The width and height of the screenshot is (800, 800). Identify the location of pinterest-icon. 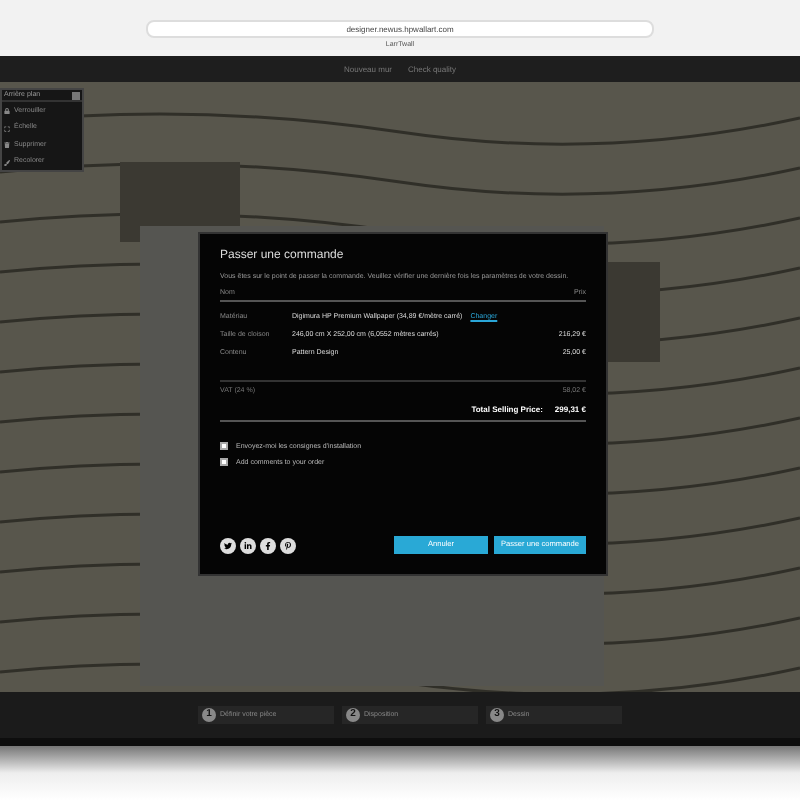
(288, 545).